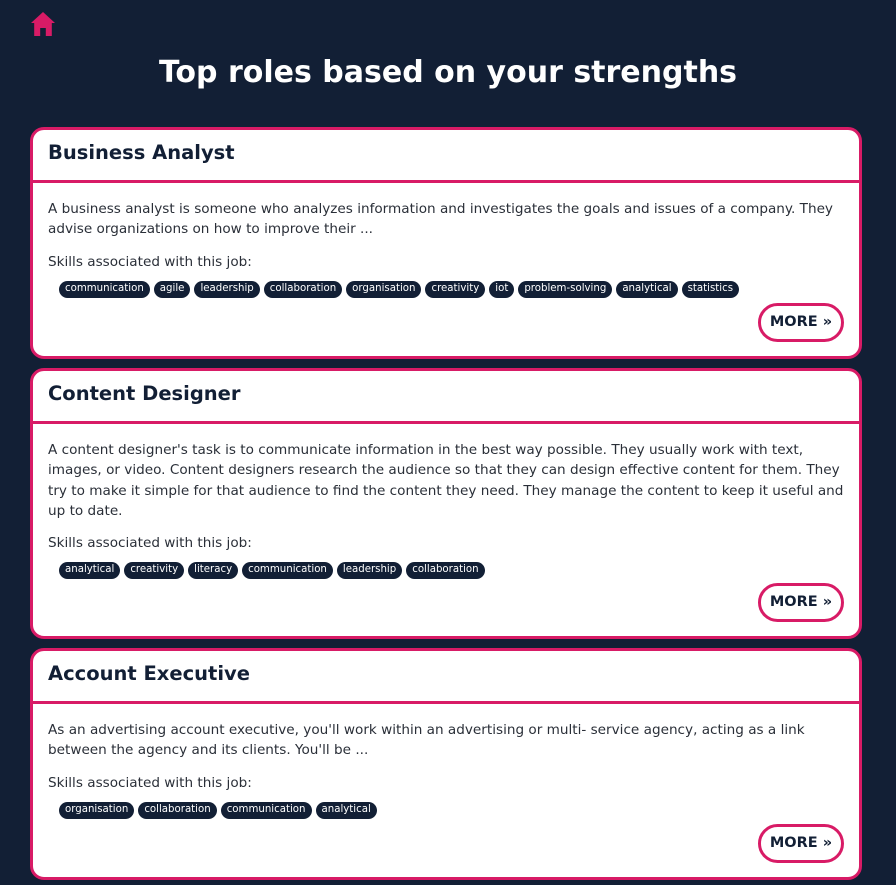 The height and width of the screenshot is (885, 896). I want to click on skill-tag: agile, so click(172, 289).